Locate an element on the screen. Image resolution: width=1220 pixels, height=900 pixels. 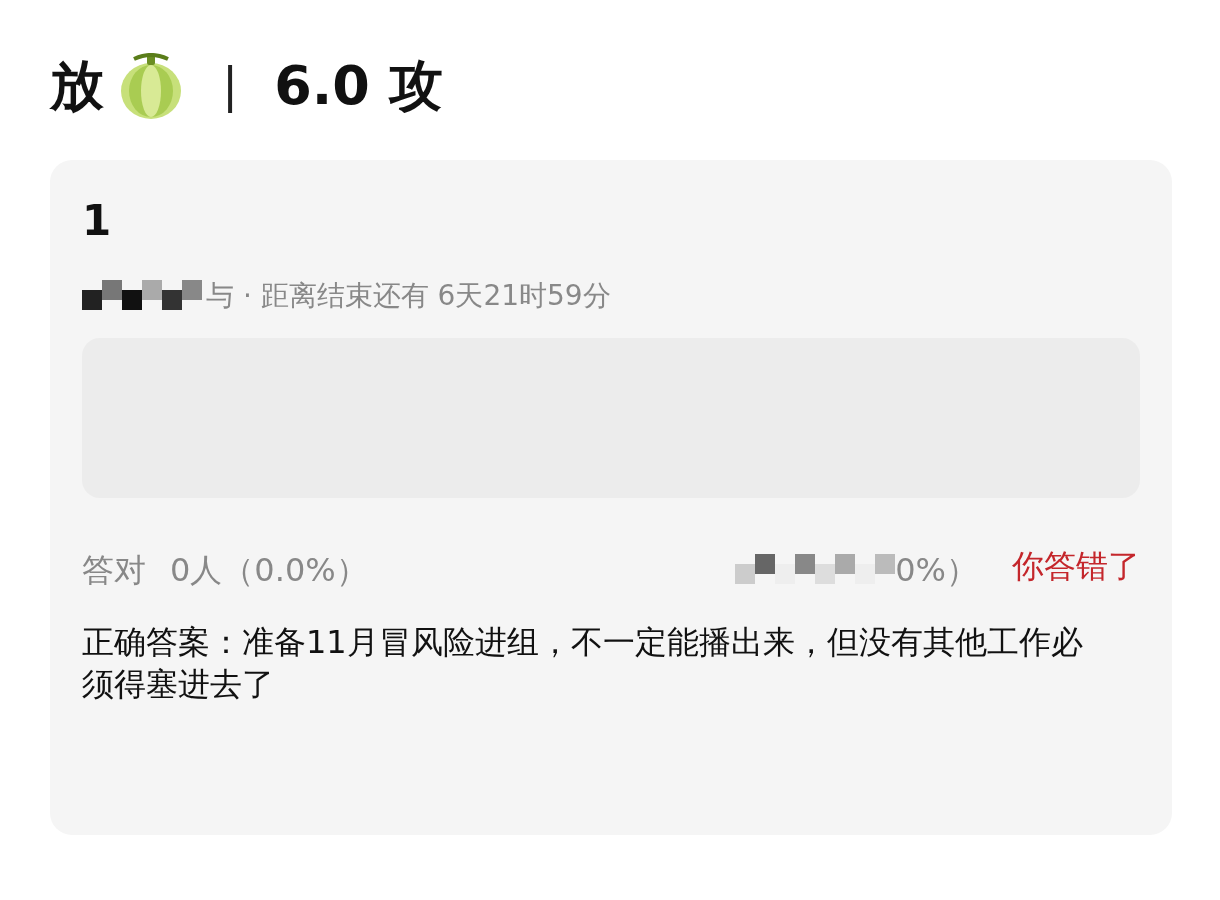
title-text: 放 is located at coordinates (77, 85).